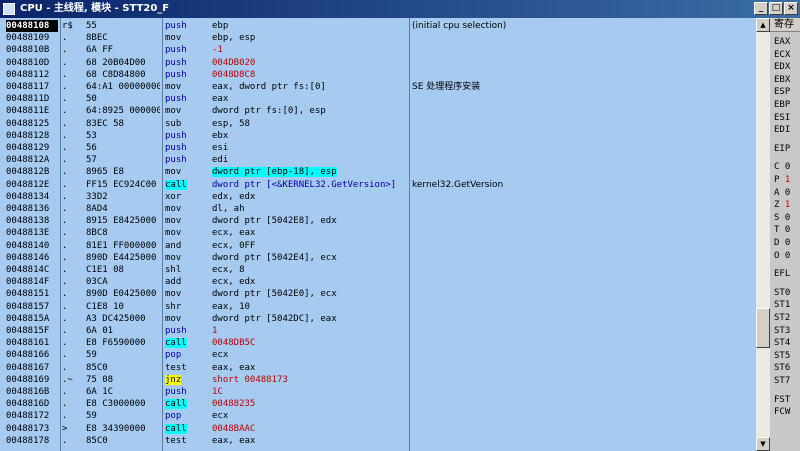  Describe the element at coordinates (761, 8) in the screenshot. I see `minimize-button: _` at that location.